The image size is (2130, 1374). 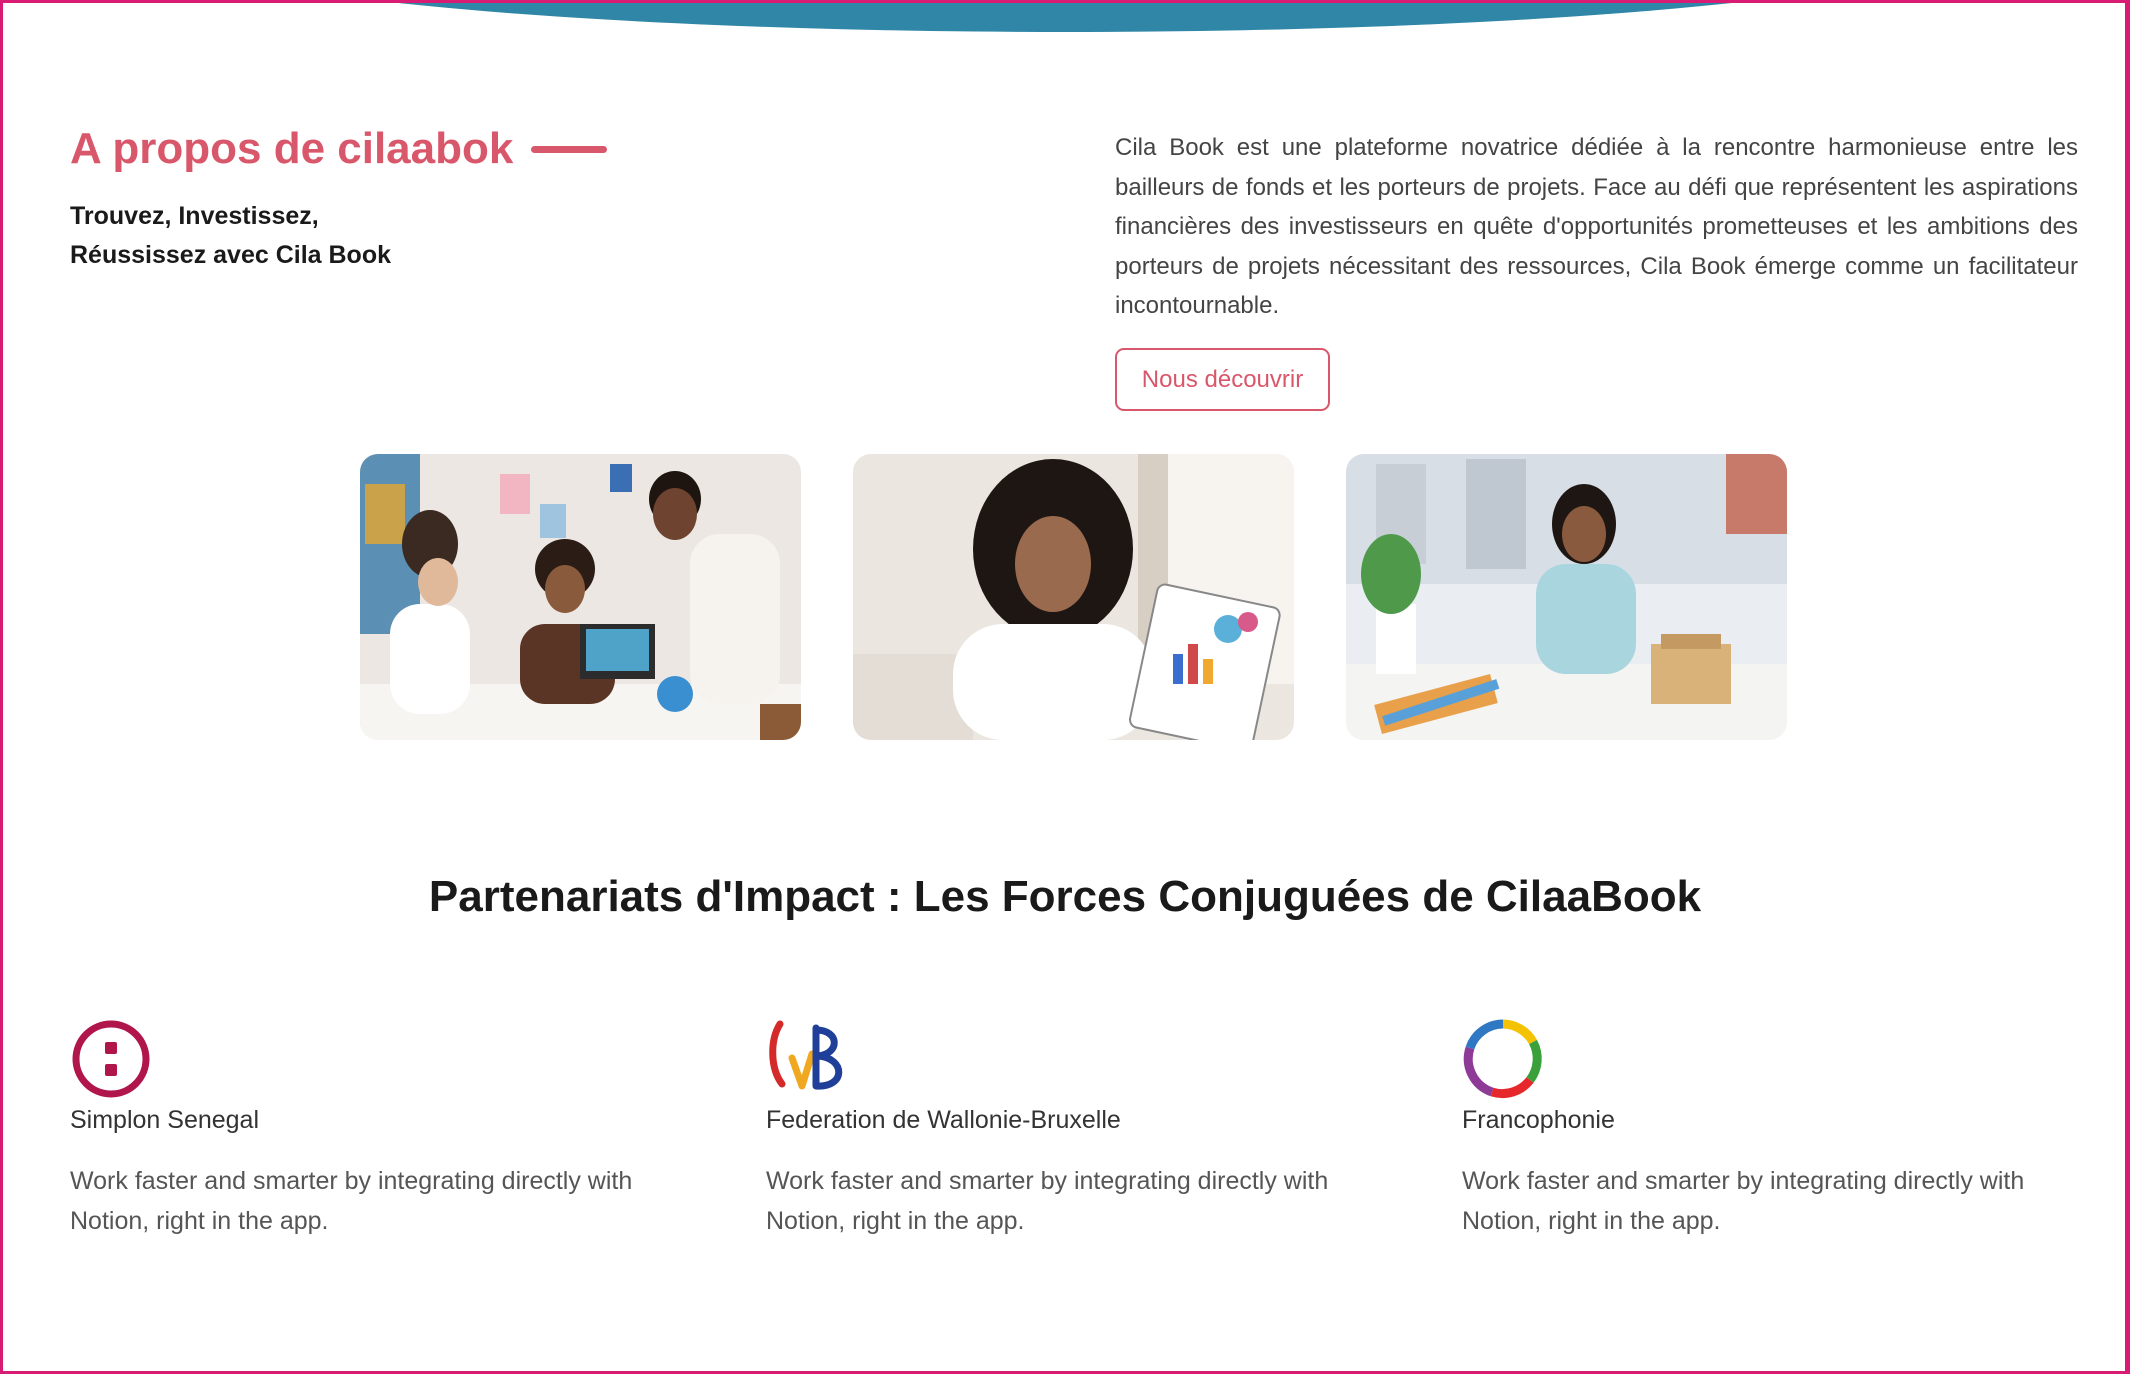 What do you see at coordinates (292, 148) in the screenshot?
I see `about-title-text: A propos de cilaabok` at bounding box center [292, 148].